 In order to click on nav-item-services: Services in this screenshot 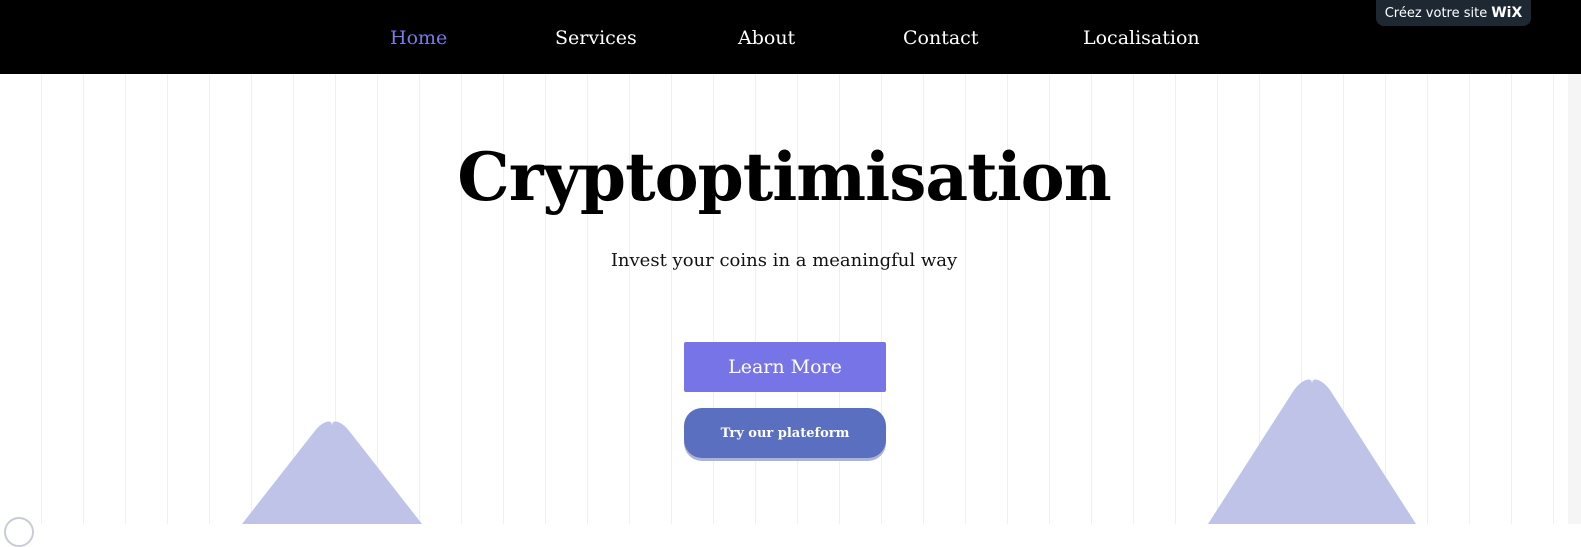, I will do `click(596, 38)`.